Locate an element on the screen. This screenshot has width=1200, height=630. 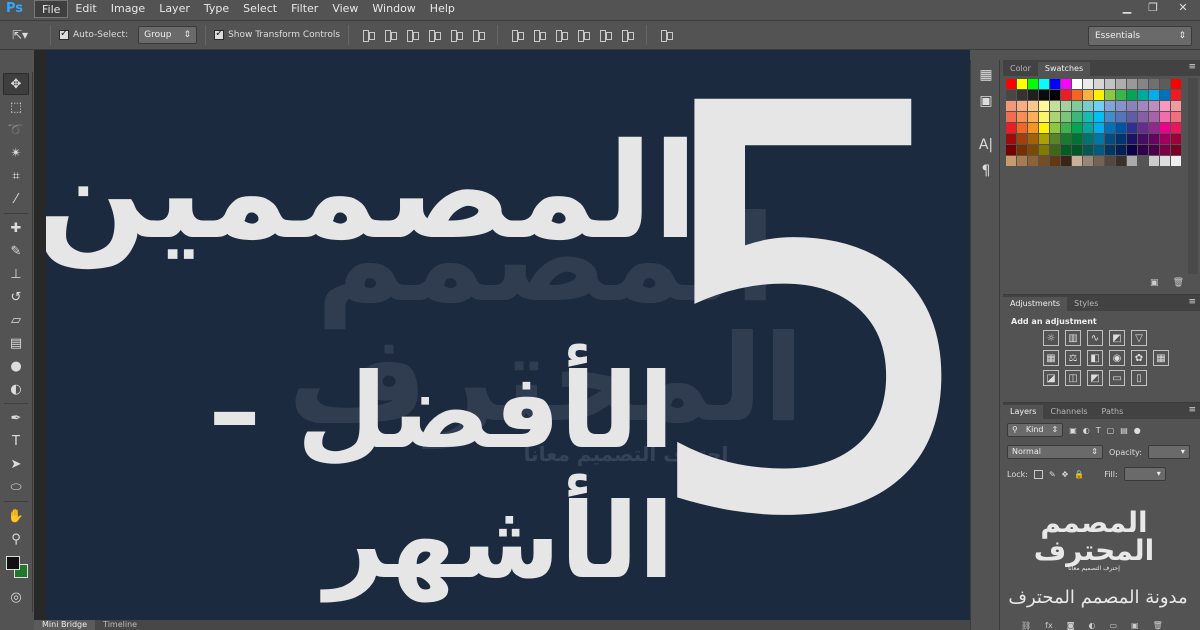
align-left-icon is located at coordinates (434, 35).